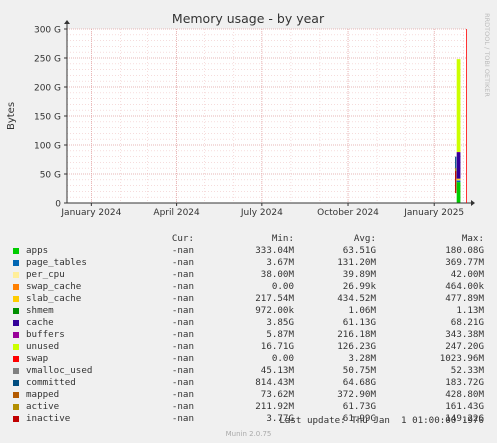 This screenshot has height=443, width=497. Describe the element at coordinates (458, 179) in the screenshot. I see `stack-segment-slab-cache` at that location.